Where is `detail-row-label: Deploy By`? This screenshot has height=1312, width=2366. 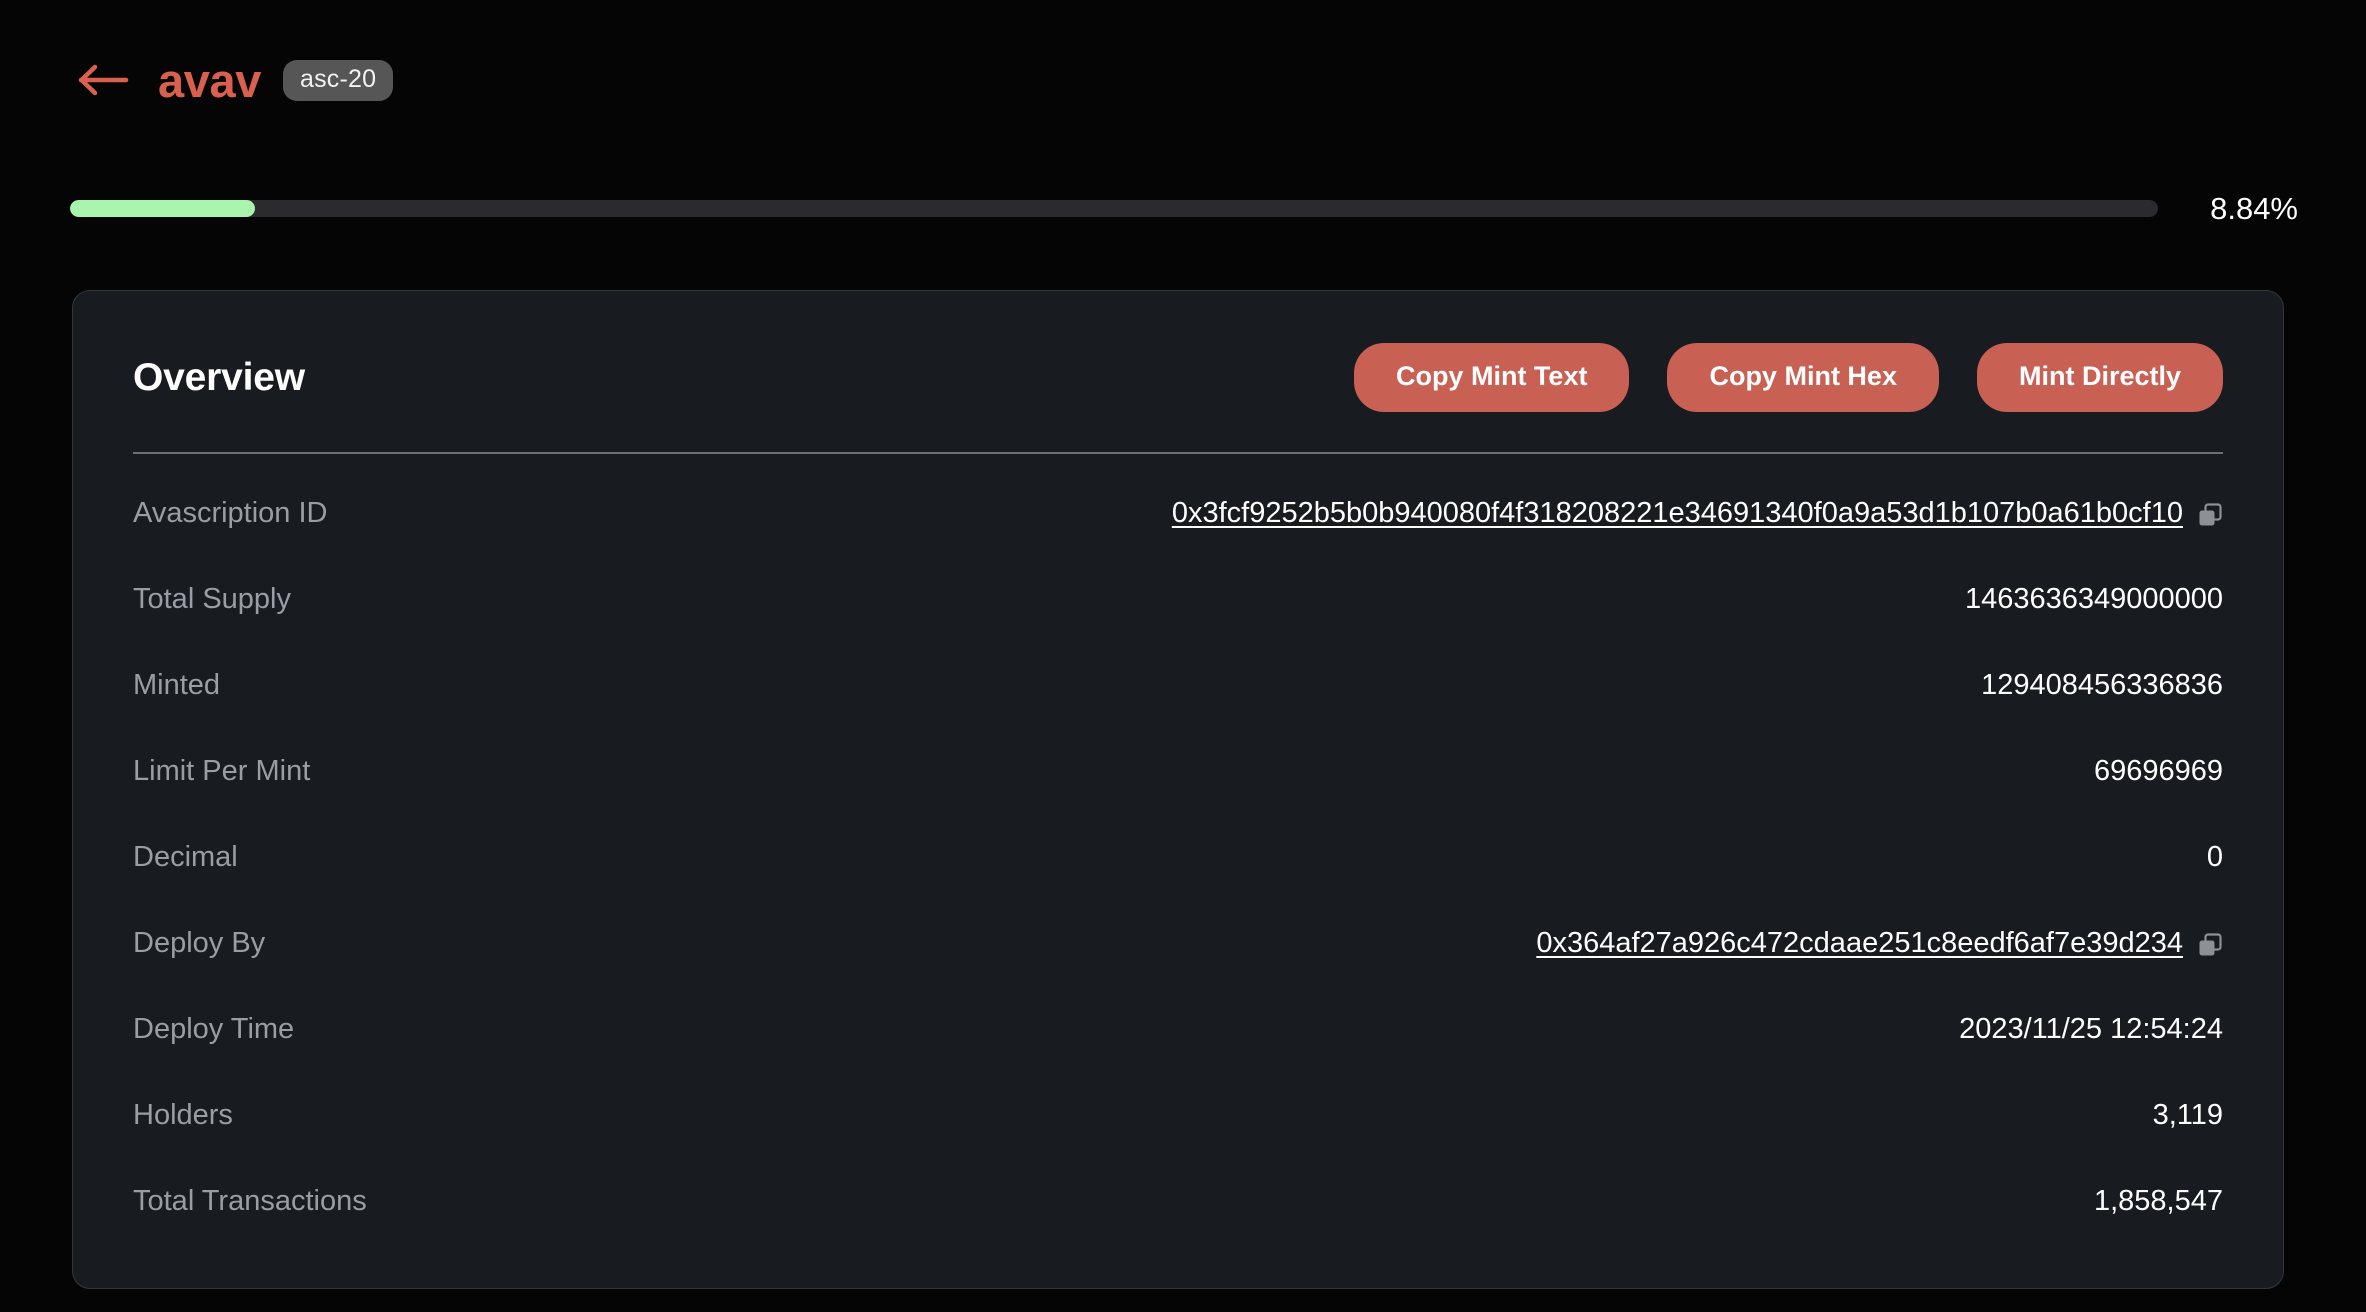
detail-row-label: Deploy By is located at coordinates (199, 942).